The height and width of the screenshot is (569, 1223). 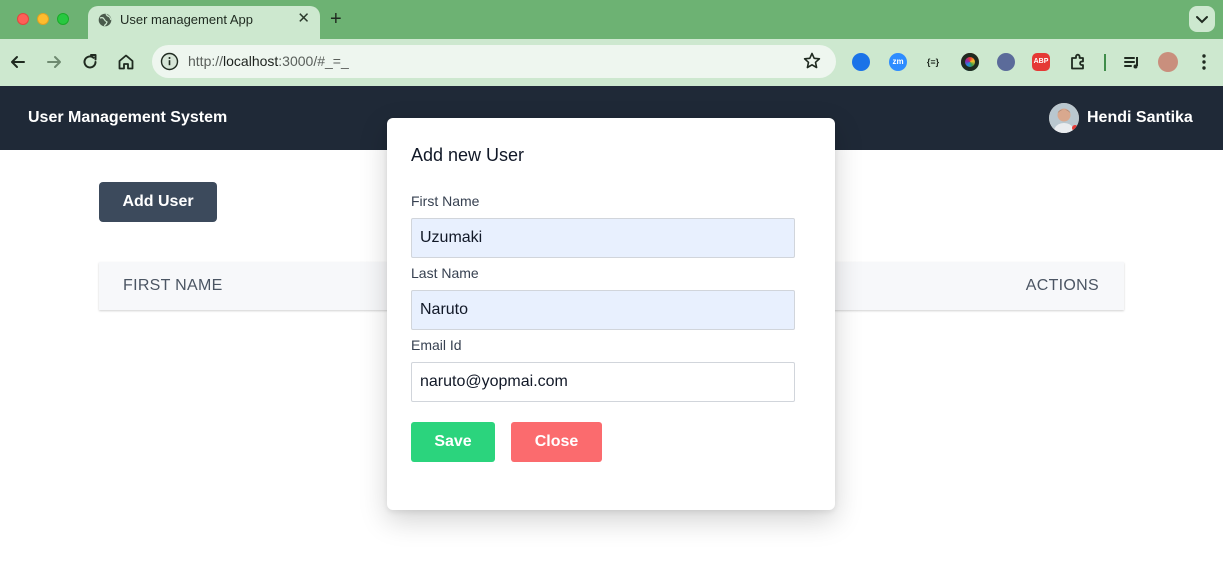 I want to click on browser-toolbar: http://localhost:3000/#_=_ zm {≡} ABP, so click(x=611, y=62).